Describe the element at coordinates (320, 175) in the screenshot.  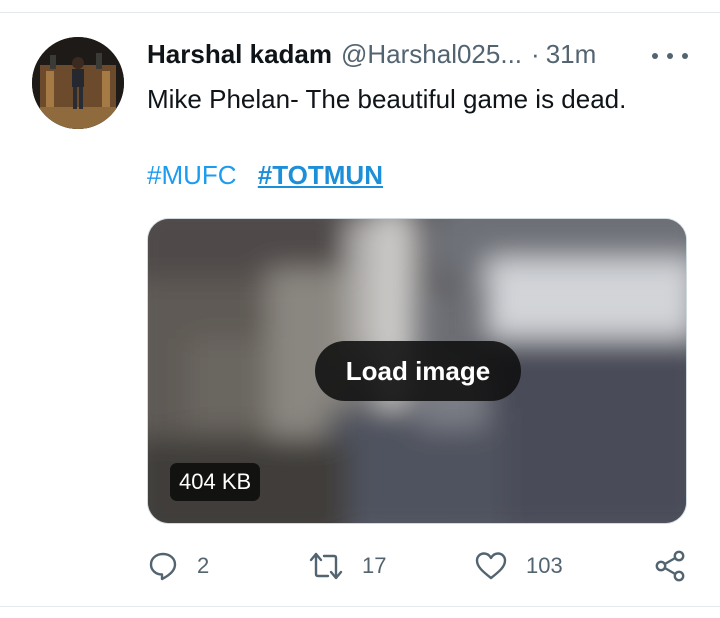
I see `hashtag-totmun: #TOTMUN` at that location.